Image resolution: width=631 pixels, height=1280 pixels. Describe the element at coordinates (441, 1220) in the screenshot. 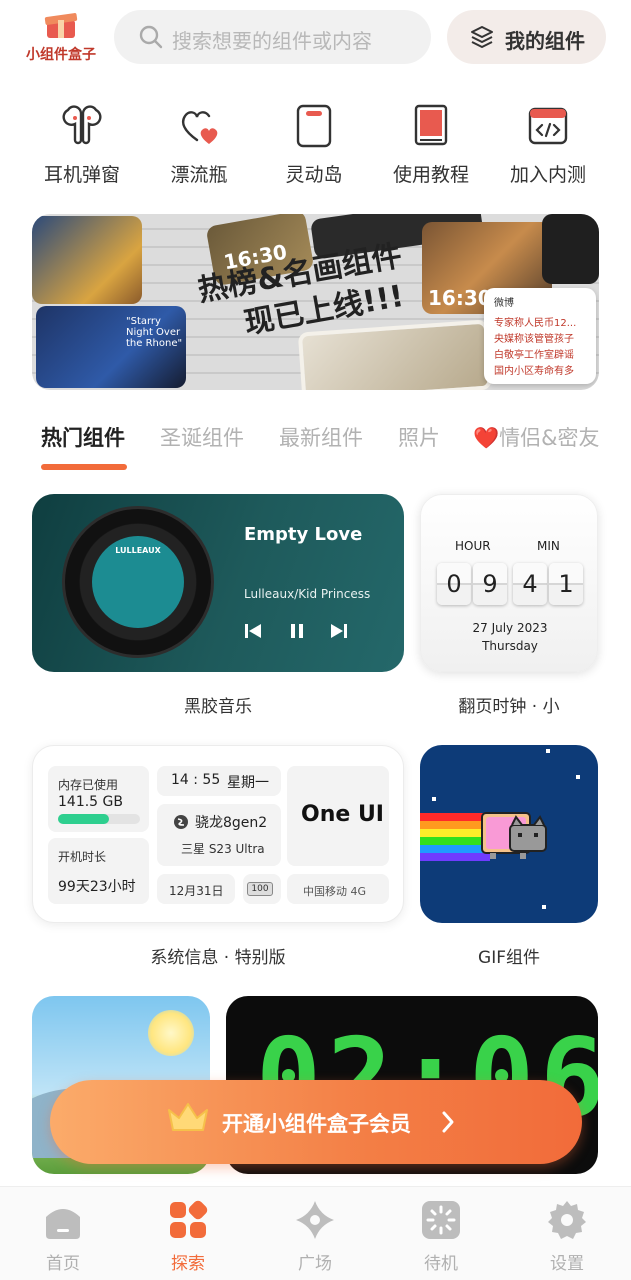

I see `standby-icon` at that location.